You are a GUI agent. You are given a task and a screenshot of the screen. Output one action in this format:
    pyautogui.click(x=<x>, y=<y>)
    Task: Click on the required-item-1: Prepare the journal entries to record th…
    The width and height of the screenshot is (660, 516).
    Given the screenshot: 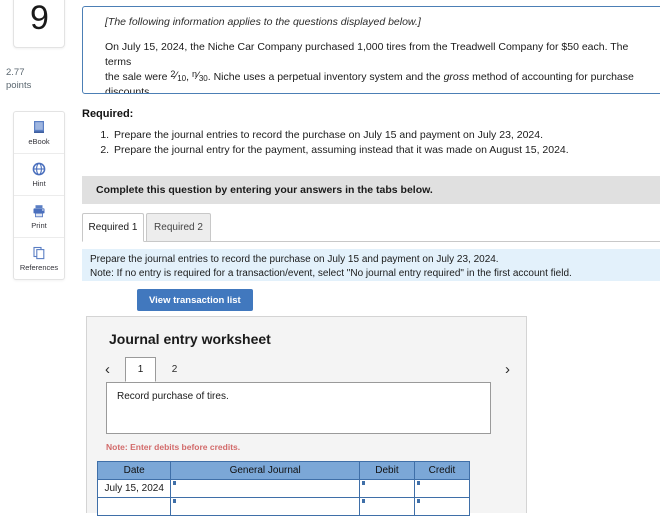 What is the action you would take?
    pyautogui.click(x=386, y=135)
    